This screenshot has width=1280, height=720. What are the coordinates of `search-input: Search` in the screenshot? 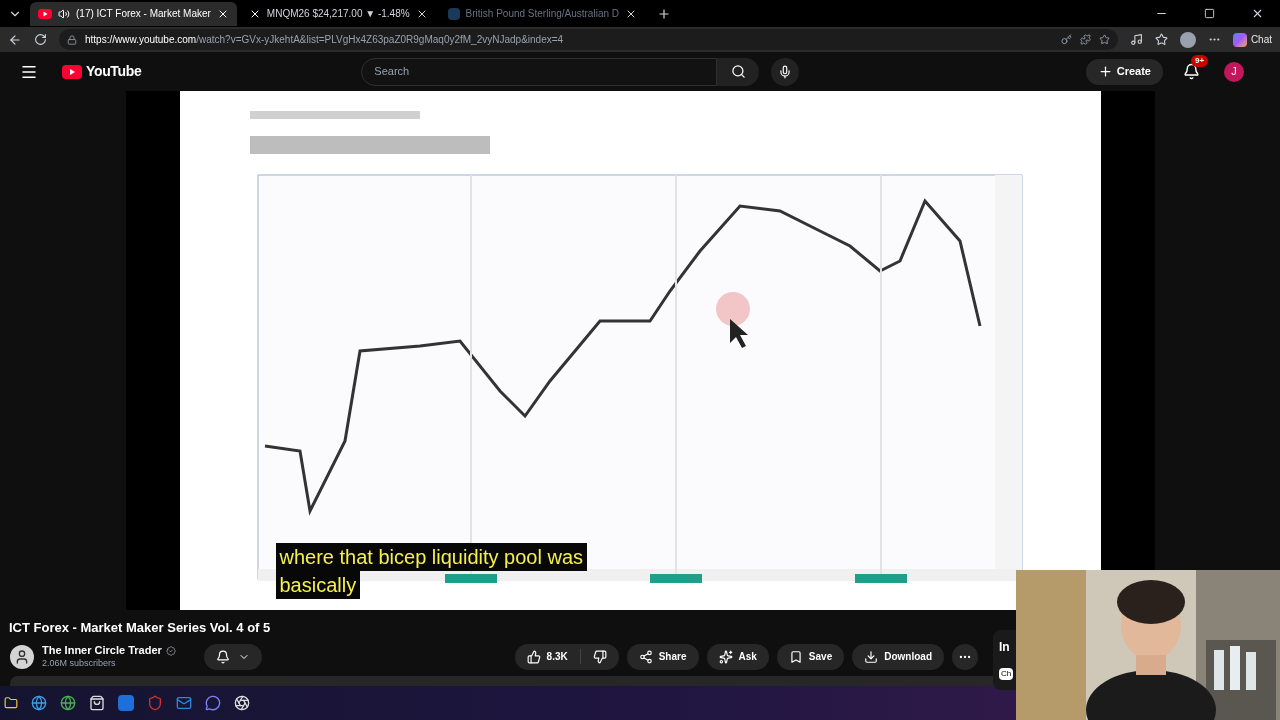 It's located at (539, 71).